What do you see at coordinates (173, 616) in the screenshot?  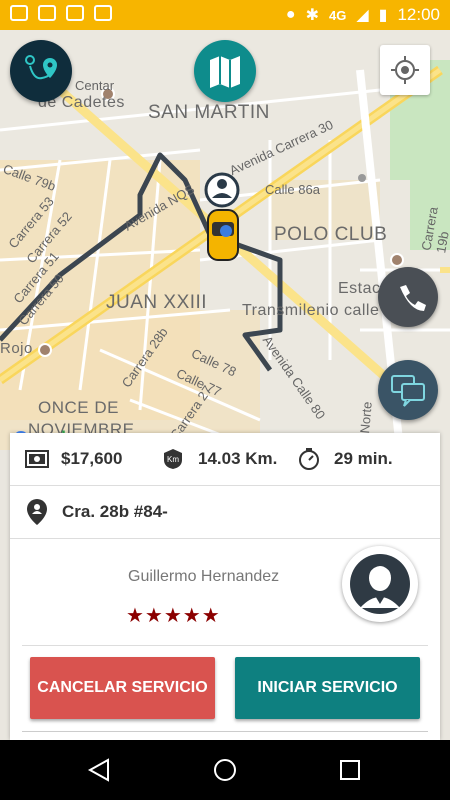 I see `rating-stars: ★★★★★` at bounding box center [173, 616].